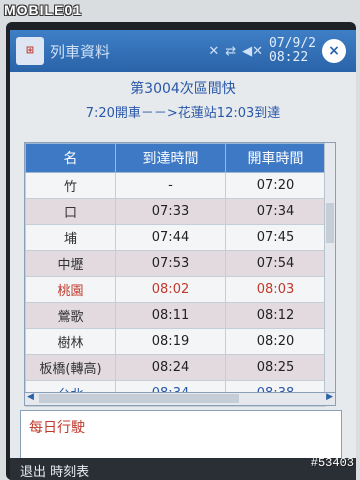 The height and width of the screenshot is (480, 360). Describe the element at coordinates (54, 470) in the screenshot. I see `exit-timetable-menu: 退出 時刻表` at that location.